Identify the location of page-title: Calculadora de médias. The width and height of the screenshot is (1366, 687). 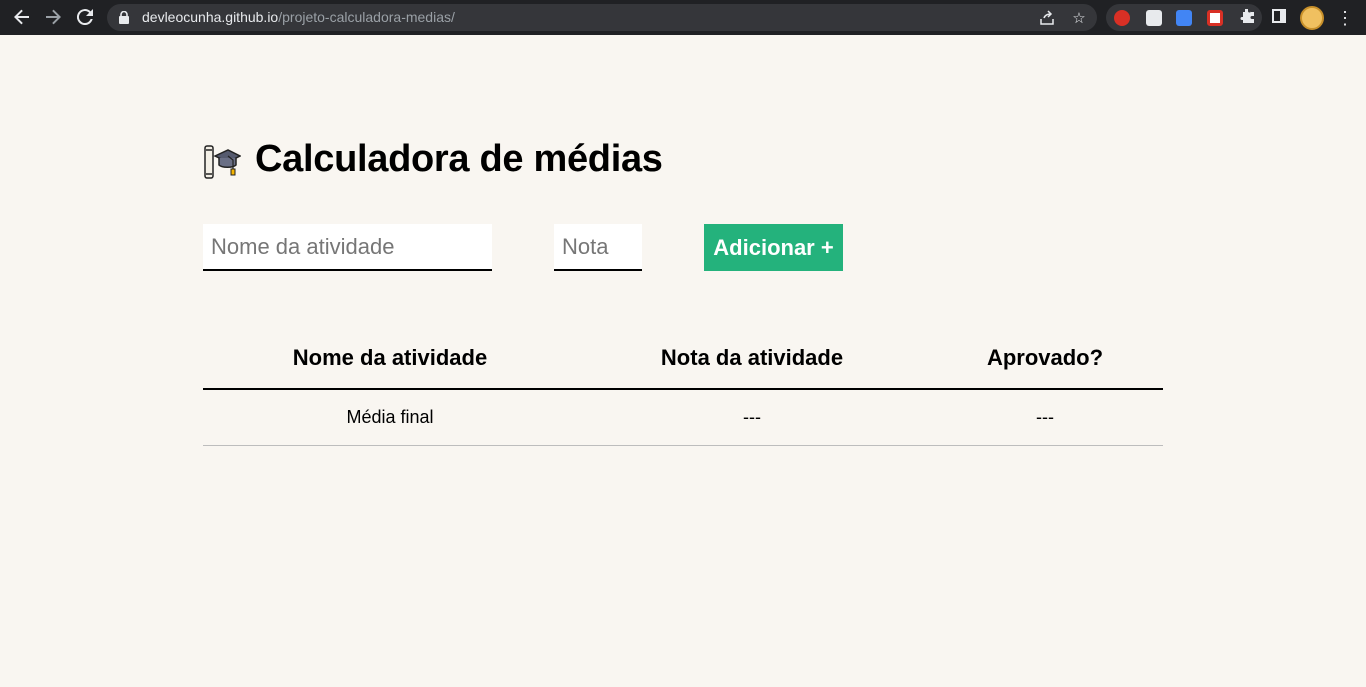
(459, 159).